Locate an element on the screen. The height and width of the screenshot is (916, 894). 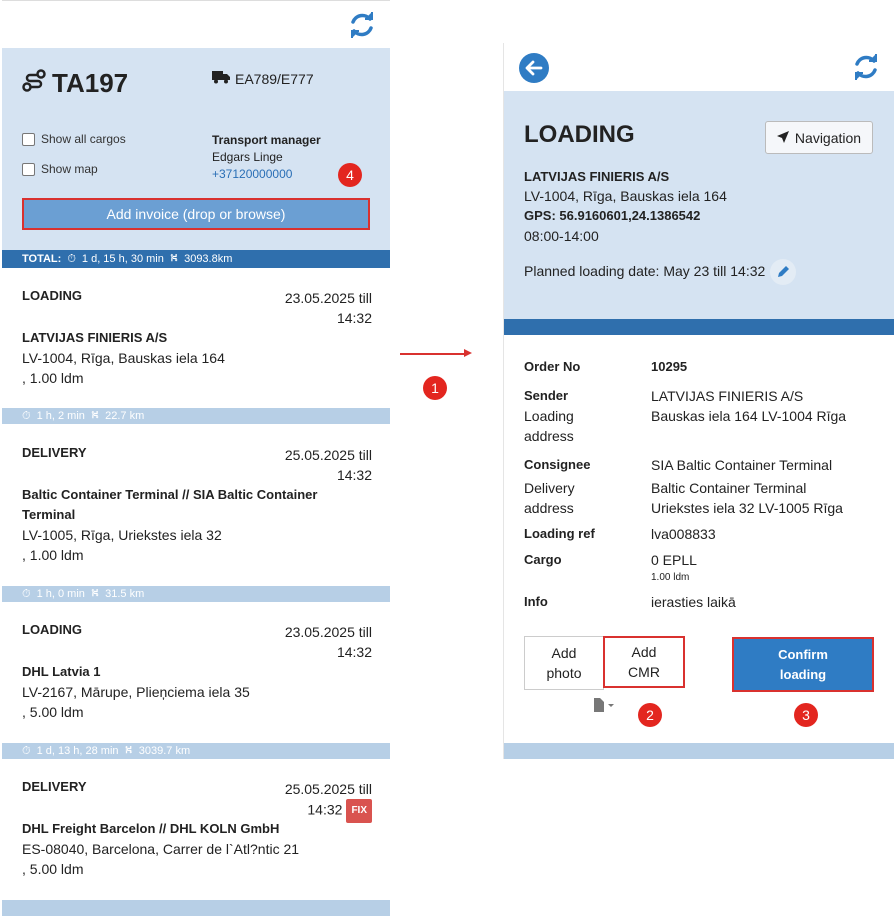
detail-toolbar is located at coordinates (699, 67).